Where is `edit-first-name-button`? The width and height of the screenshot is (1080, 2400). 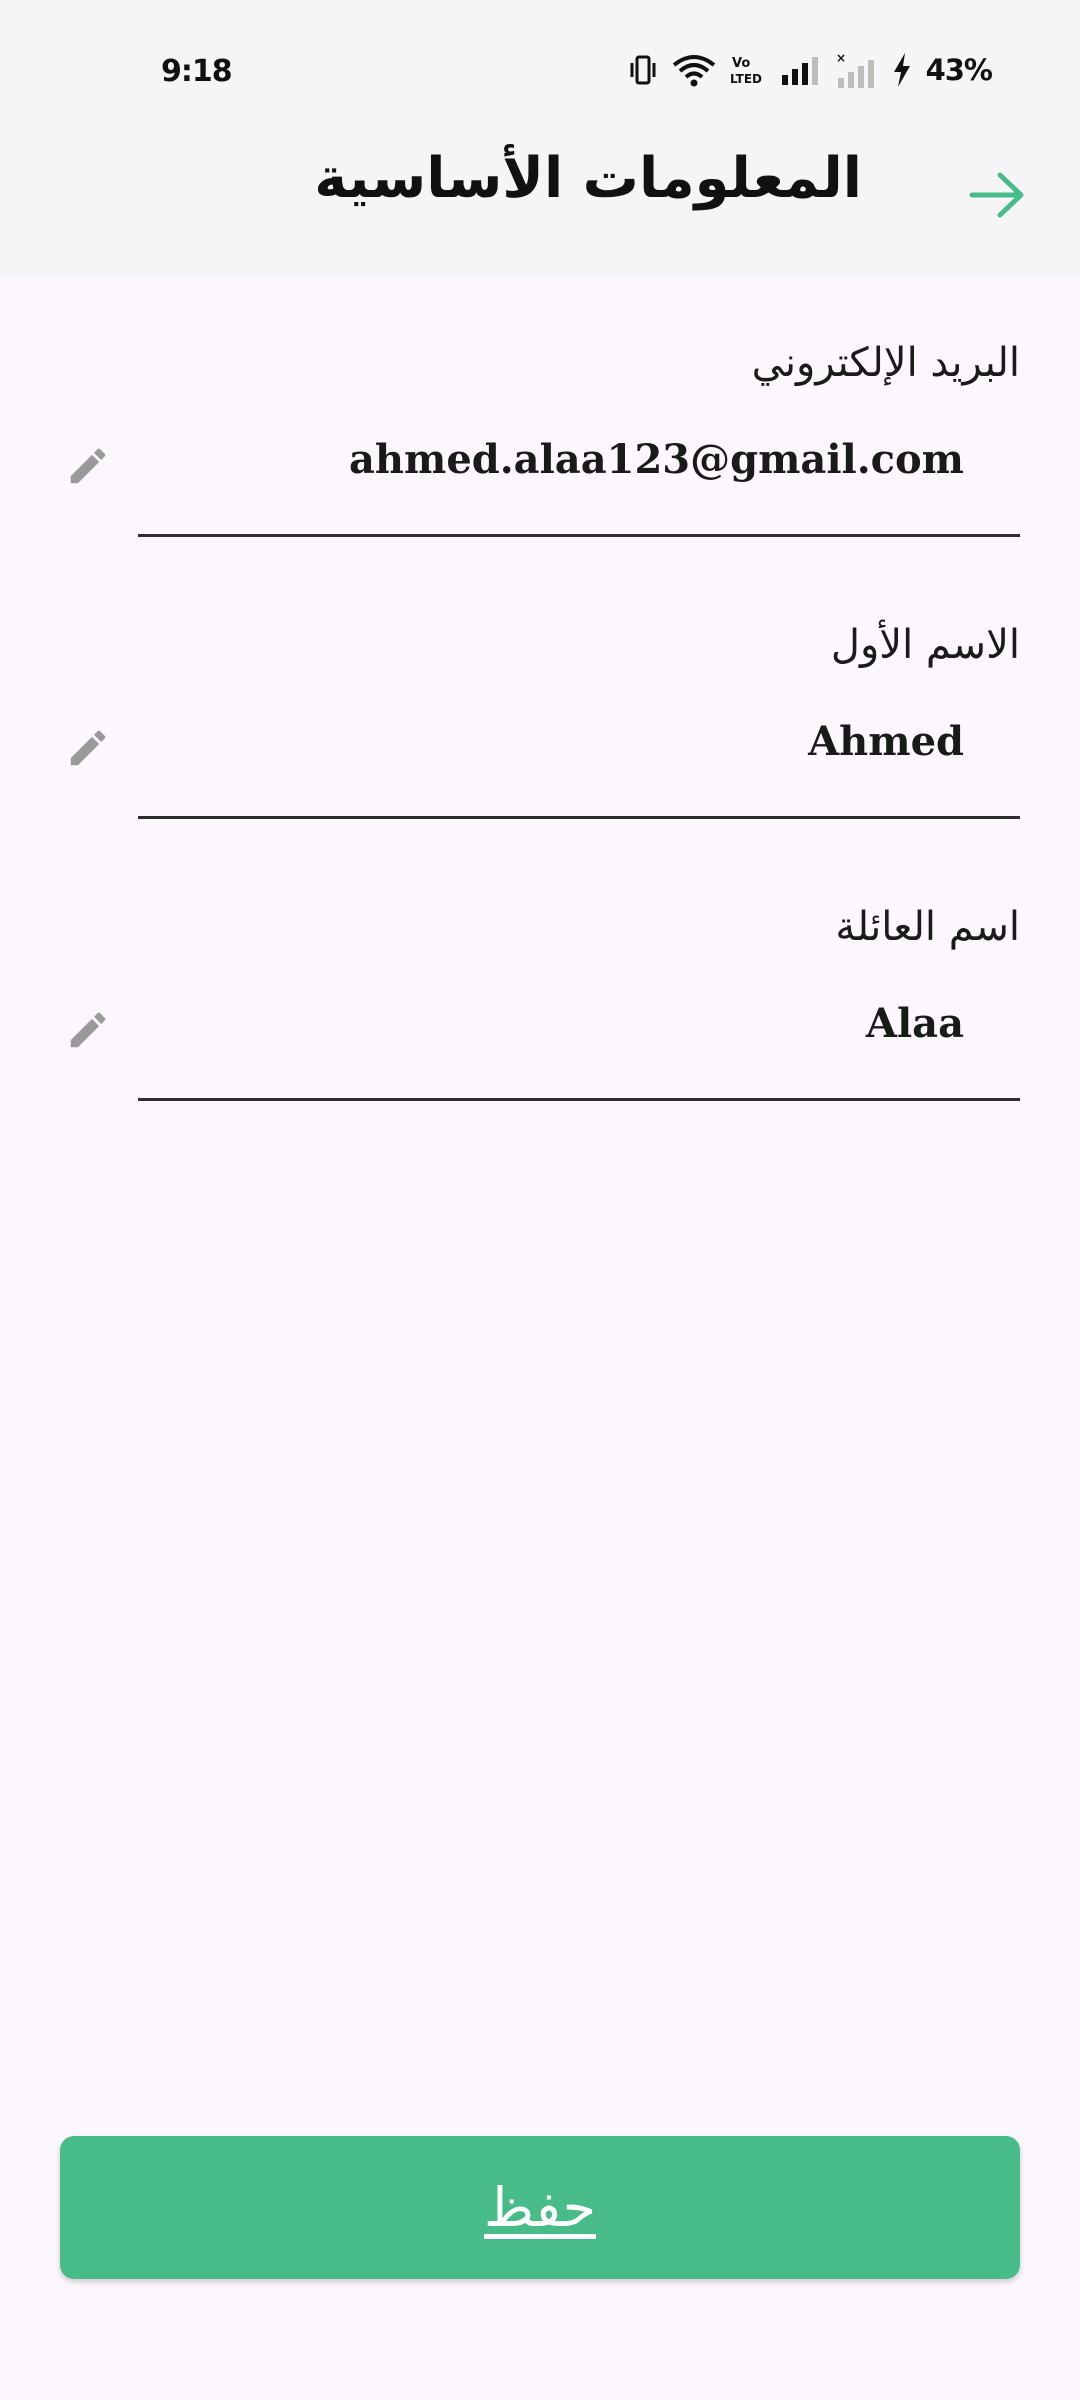
edit-first-name-button is located at coordinates (88, 750).